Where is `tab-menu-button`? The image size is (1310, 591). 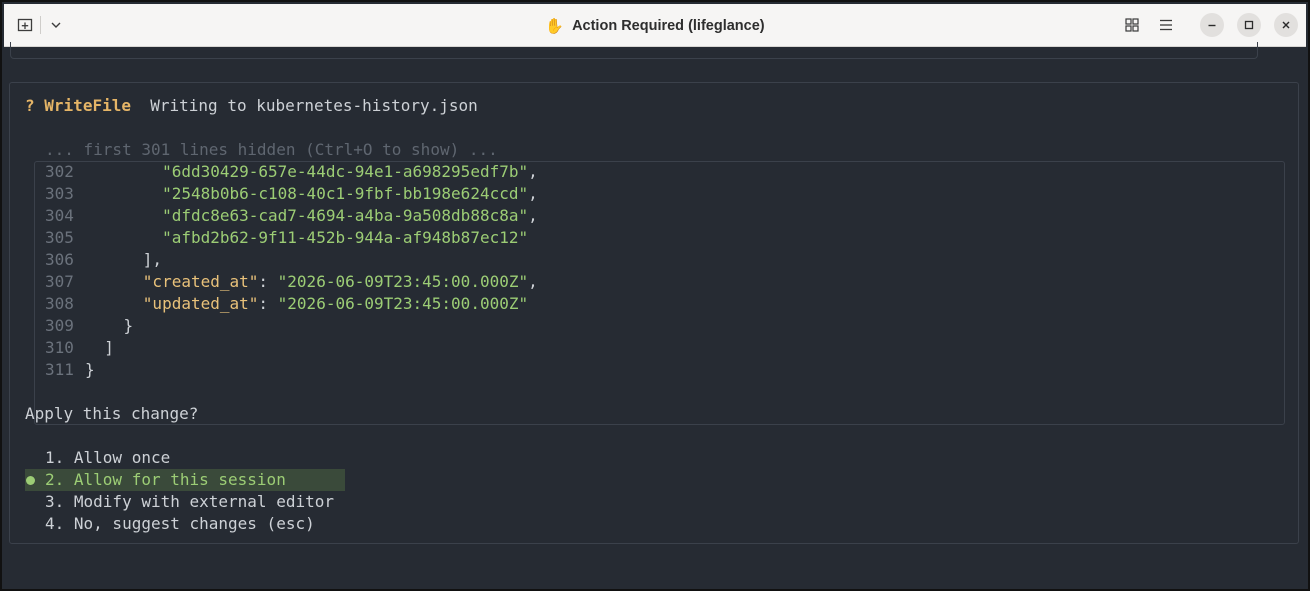
tab-menu-button is located at coordinates (56, 25).